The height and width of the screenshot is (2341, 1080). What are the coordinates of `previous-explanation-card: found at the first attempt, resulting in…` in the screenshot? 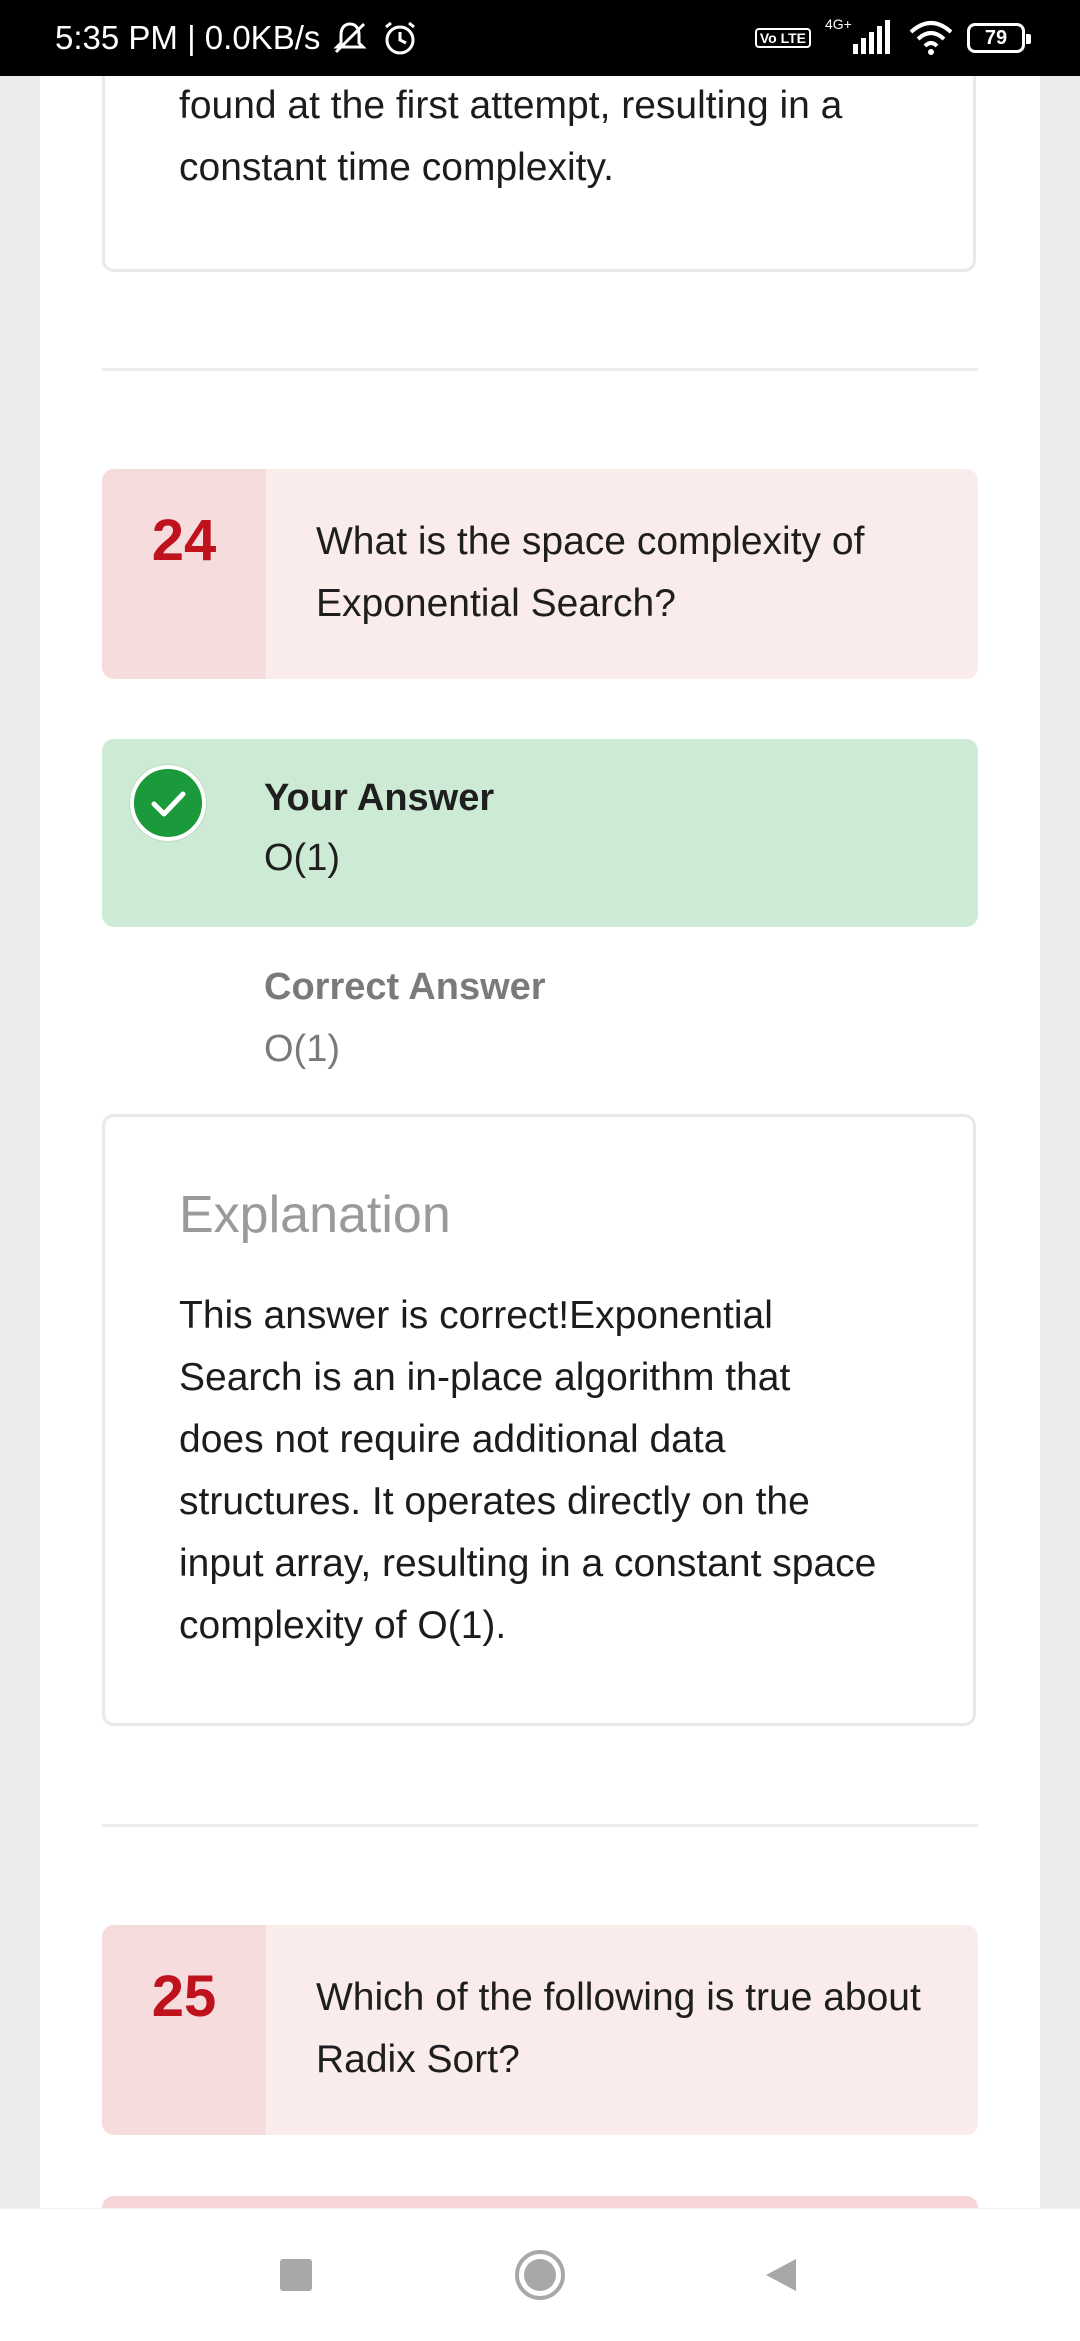 It's located at (539, 174).